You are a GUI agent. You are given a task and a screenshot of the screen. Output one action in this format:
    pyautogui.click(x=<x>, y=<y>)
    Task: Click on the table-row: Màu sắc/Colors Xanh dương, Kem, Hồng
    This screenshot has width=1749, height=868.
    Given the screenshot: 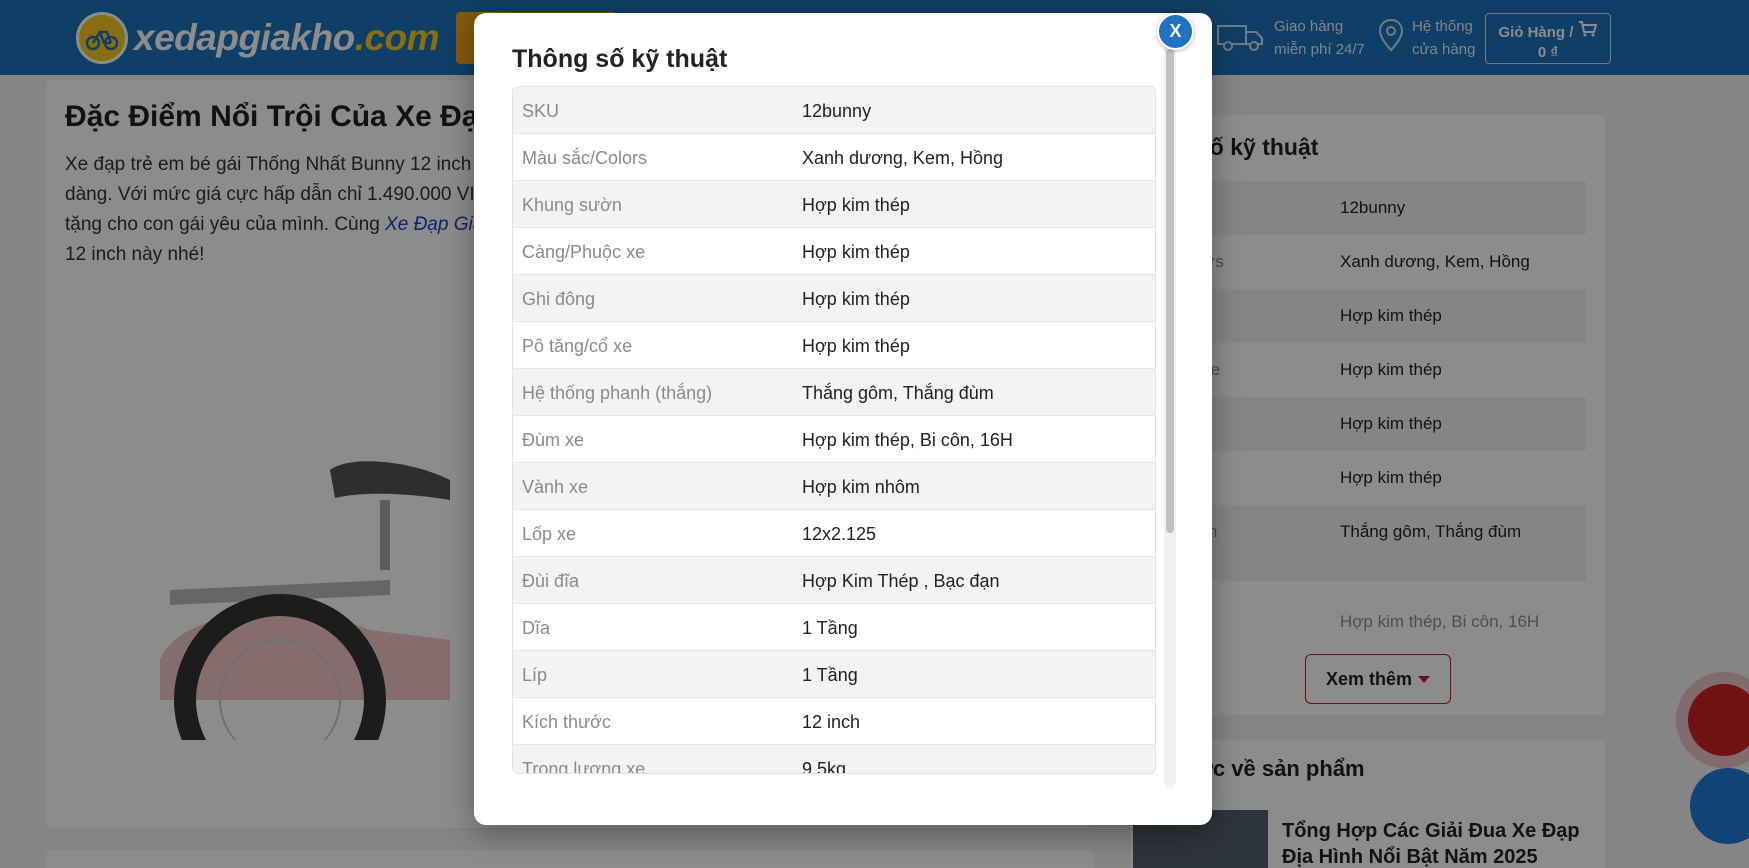 What is the action you would take?
    pyautogui.click(x=834, y=157)
    